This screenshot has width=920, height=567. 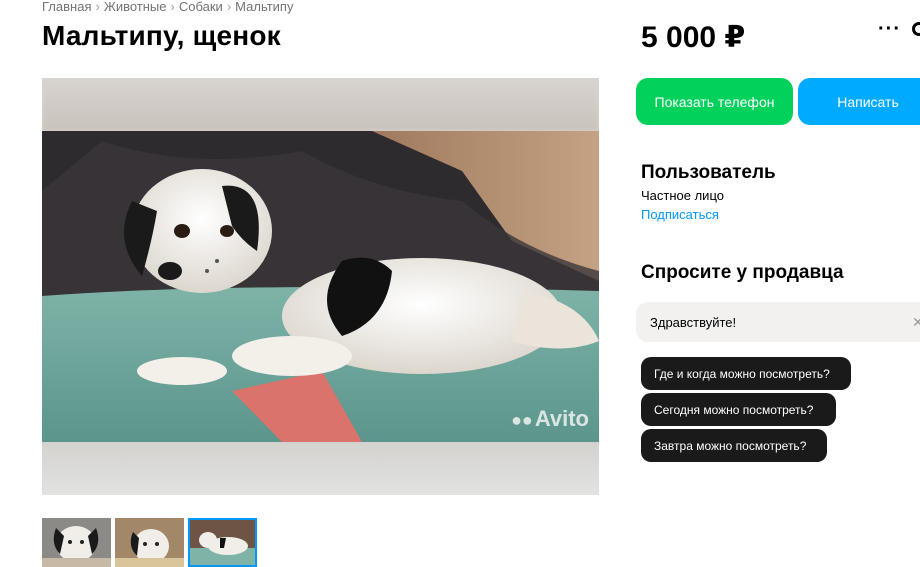 I want to click on breadcrumb-maltipoo: Мальтипу, so click(x=264, y=7).